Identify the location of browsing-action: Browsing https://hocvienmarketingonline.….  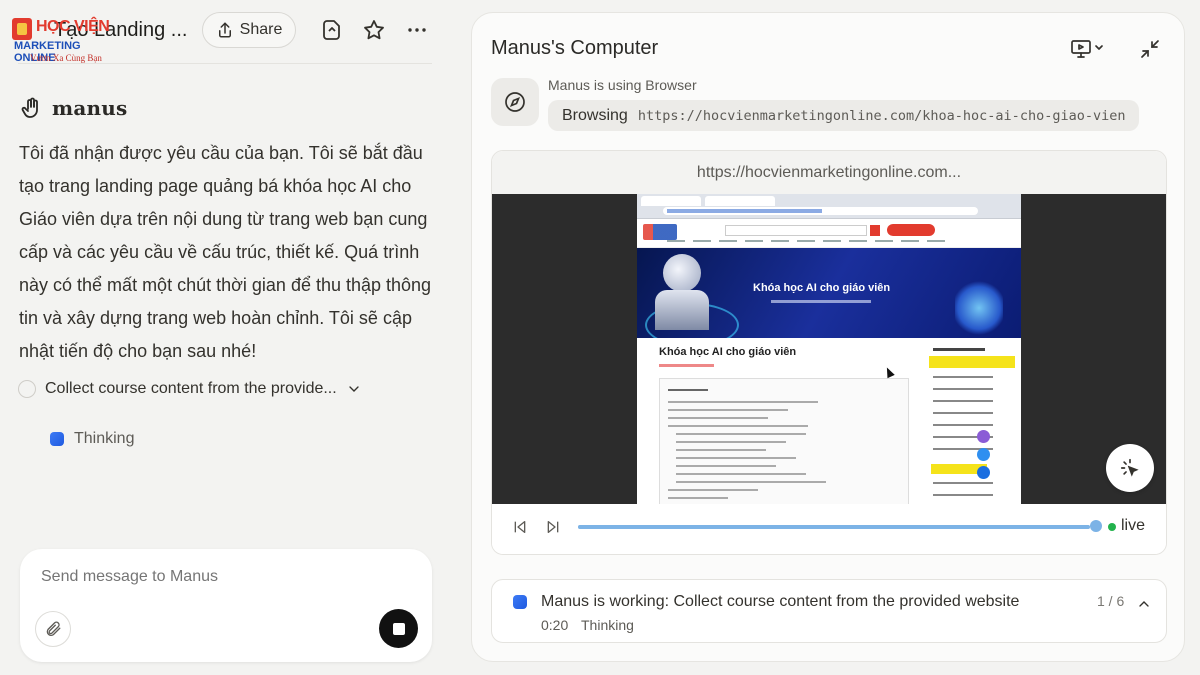
(844, 115).